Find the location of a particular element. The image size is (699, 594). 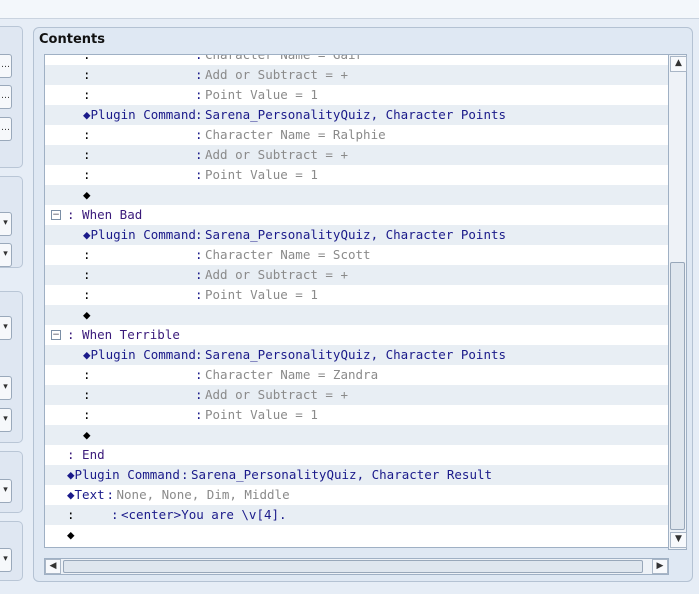

event-row-value: Character Name = Gair is located at coordinates (284, 58).